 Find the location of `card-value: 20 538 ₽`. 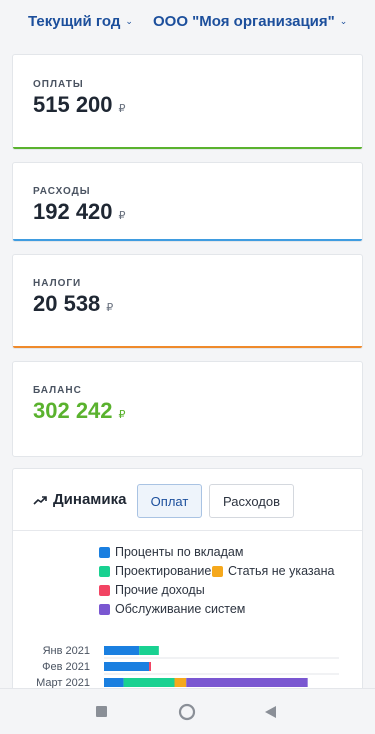

card-value: 20 538 ₽ is located at coordinates (73, 304).